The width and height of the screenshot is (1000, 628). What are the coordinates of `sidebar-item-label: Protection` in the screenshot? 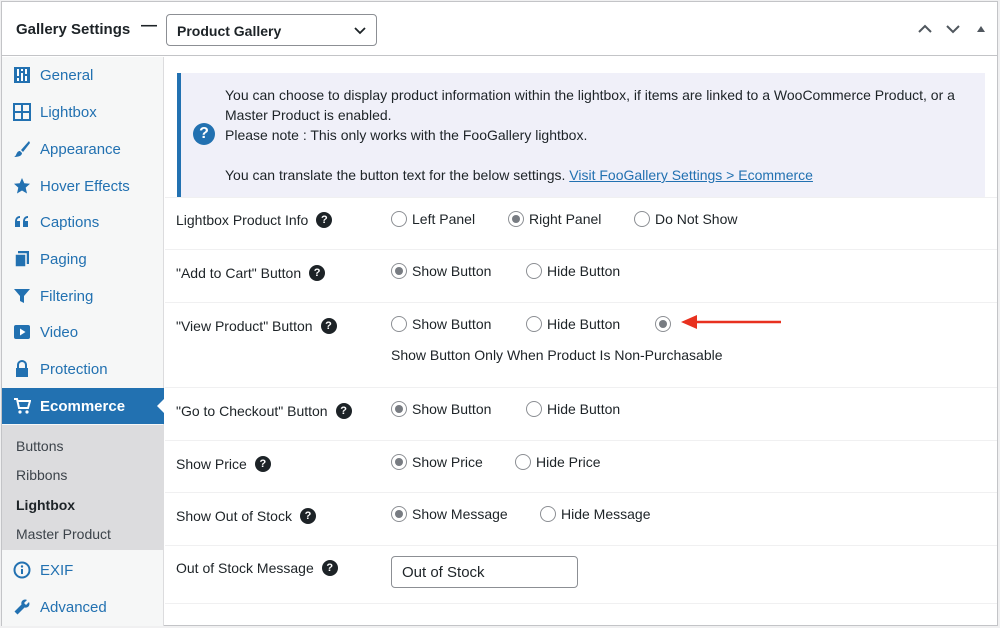 It's located at (74, 369).